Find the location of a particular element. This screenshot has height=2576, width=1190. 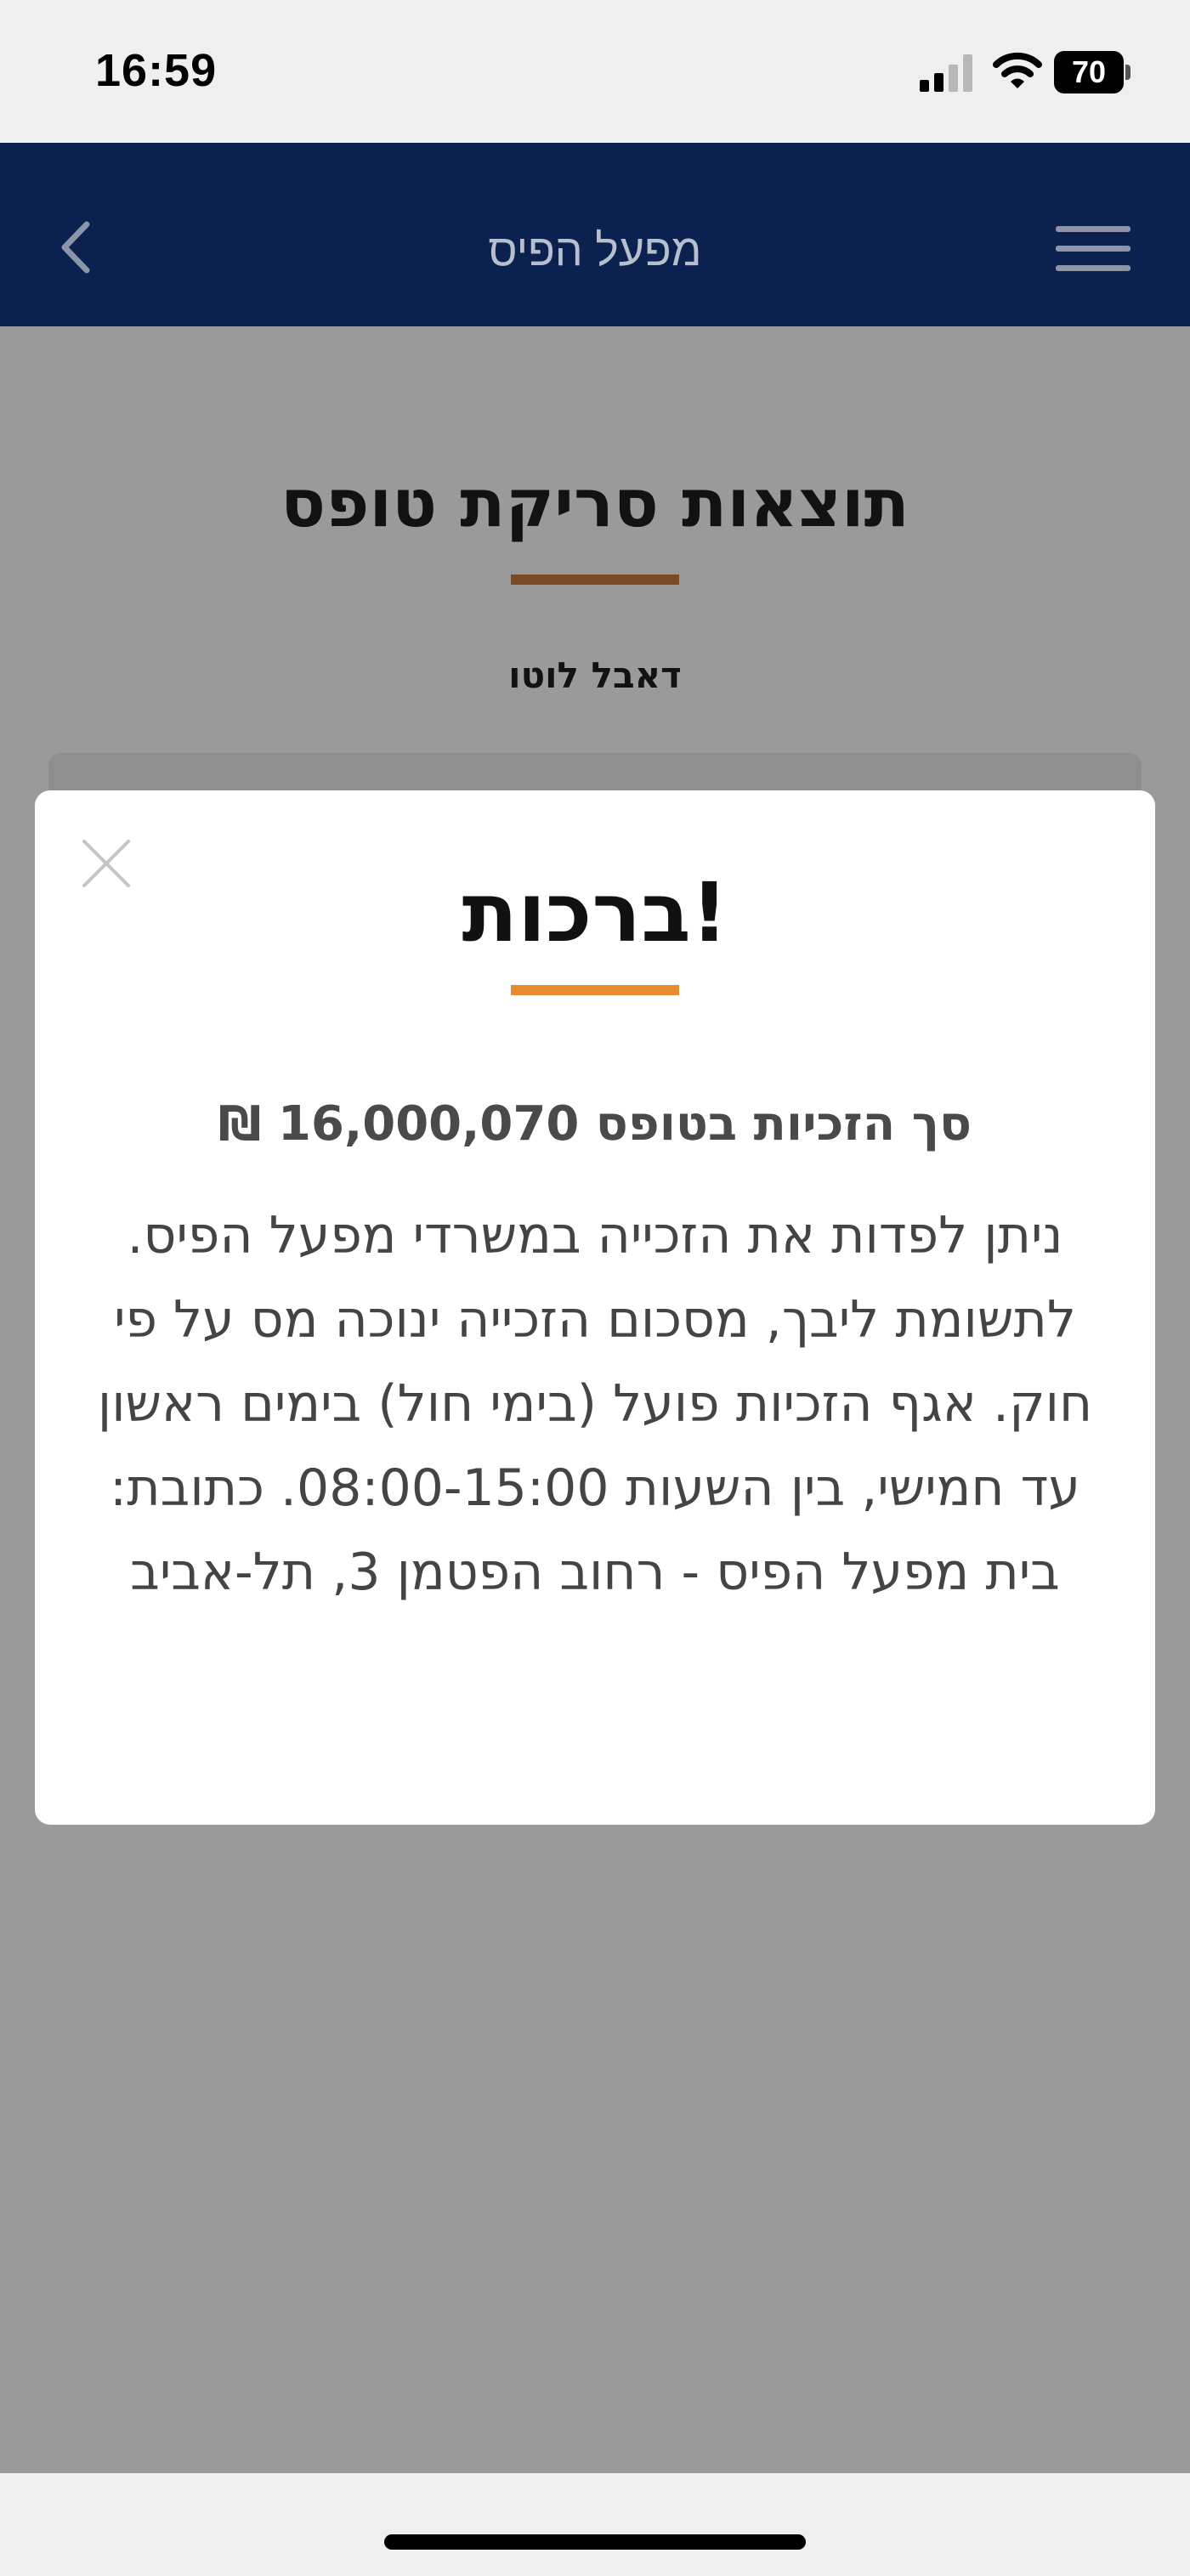

bottom-bar is located at coordinates (595, 2524).